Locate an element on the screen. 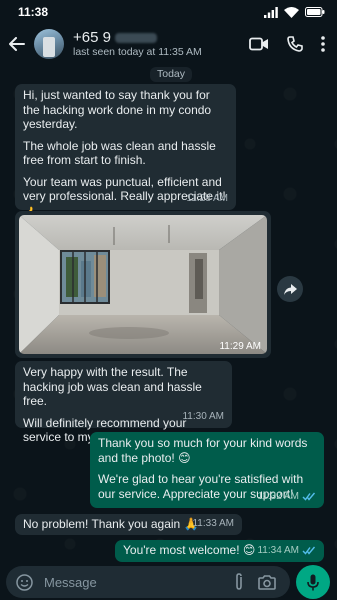 The height and width of the screenshot is (600, 337). voice-message-button is located at coordinates (313, 582).